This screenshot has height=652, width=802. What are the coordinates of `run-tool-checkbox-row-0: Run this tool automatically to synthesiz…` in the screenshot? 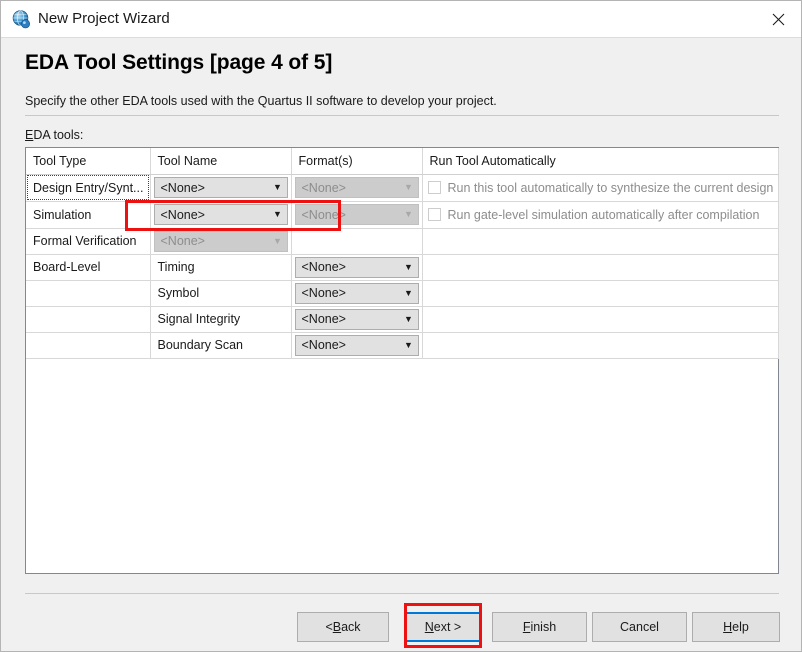 It's located at (600, 188).